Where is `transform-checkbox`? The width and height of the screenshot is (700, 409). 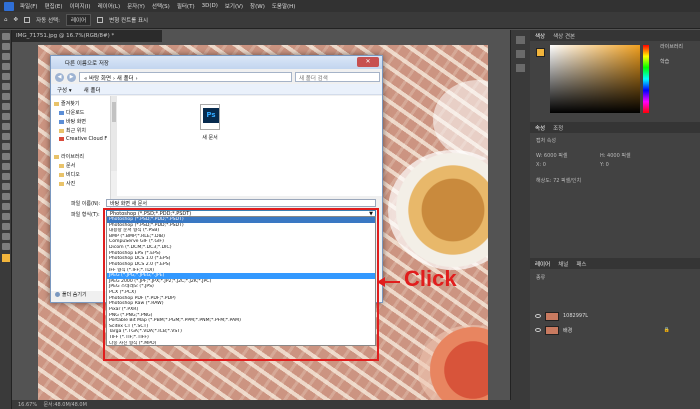
transform-checkbox is located at coordinates (100, 20).